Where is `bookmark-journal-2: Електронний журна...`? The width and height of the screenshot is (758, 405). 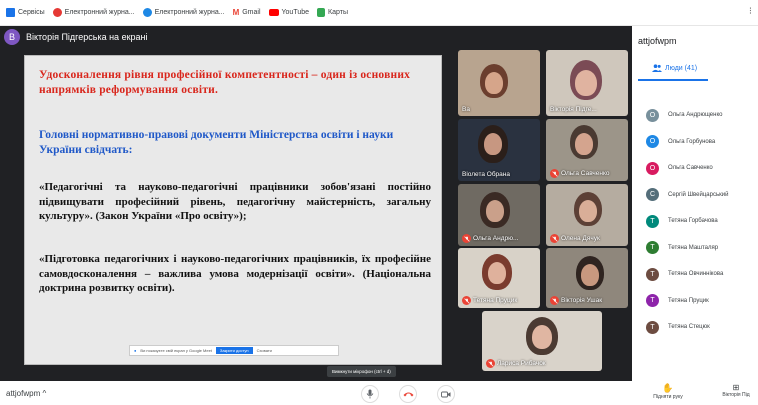
bookmark-journal-2: Електронний журна... is located at coordinates (183, 12).